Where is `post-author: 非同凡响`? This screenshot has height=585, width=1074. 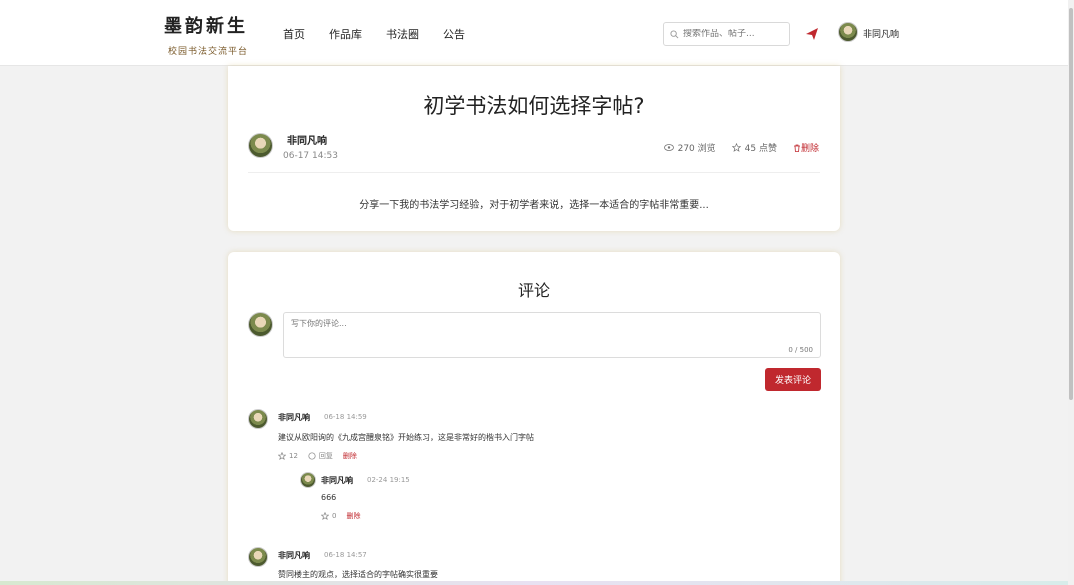
post-author: 非同凡响 is located at coordinates (307, 139).